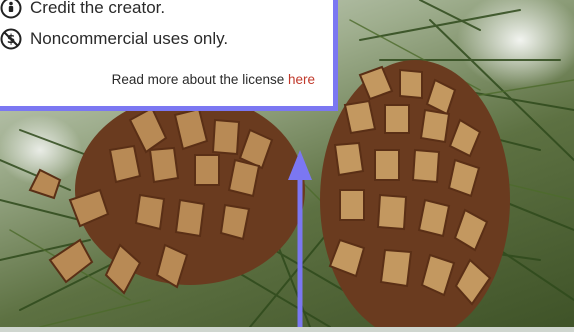  I want to click on license-row-credit: Credit the creator., so click(82, 9).